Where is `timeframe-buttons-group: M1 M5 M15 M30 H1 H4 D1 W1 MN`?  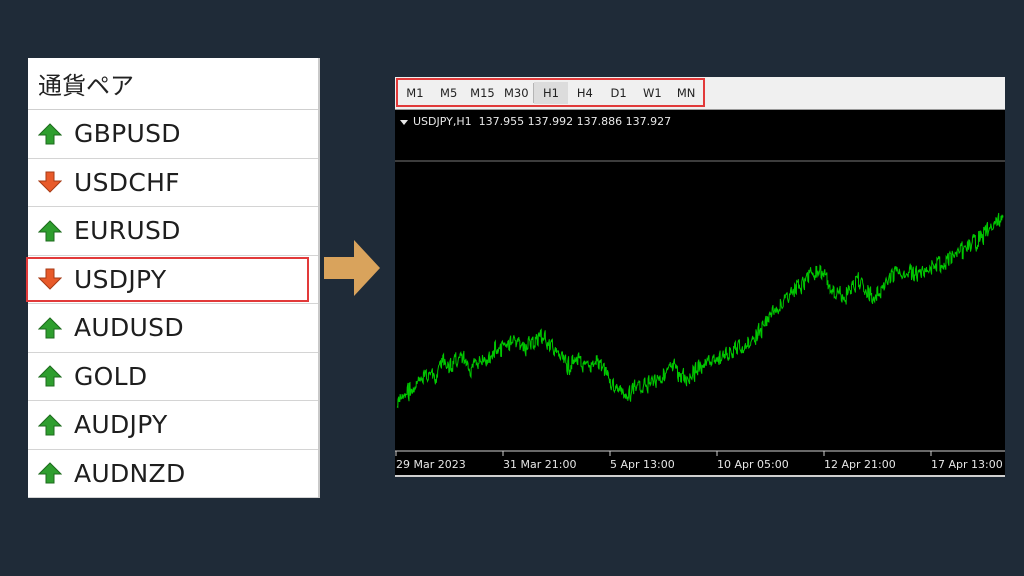 timeframe-buttons-group: M1 M5 M15 M30 H1 H4 D1 W1 MN is located at coordinates (550, 92).